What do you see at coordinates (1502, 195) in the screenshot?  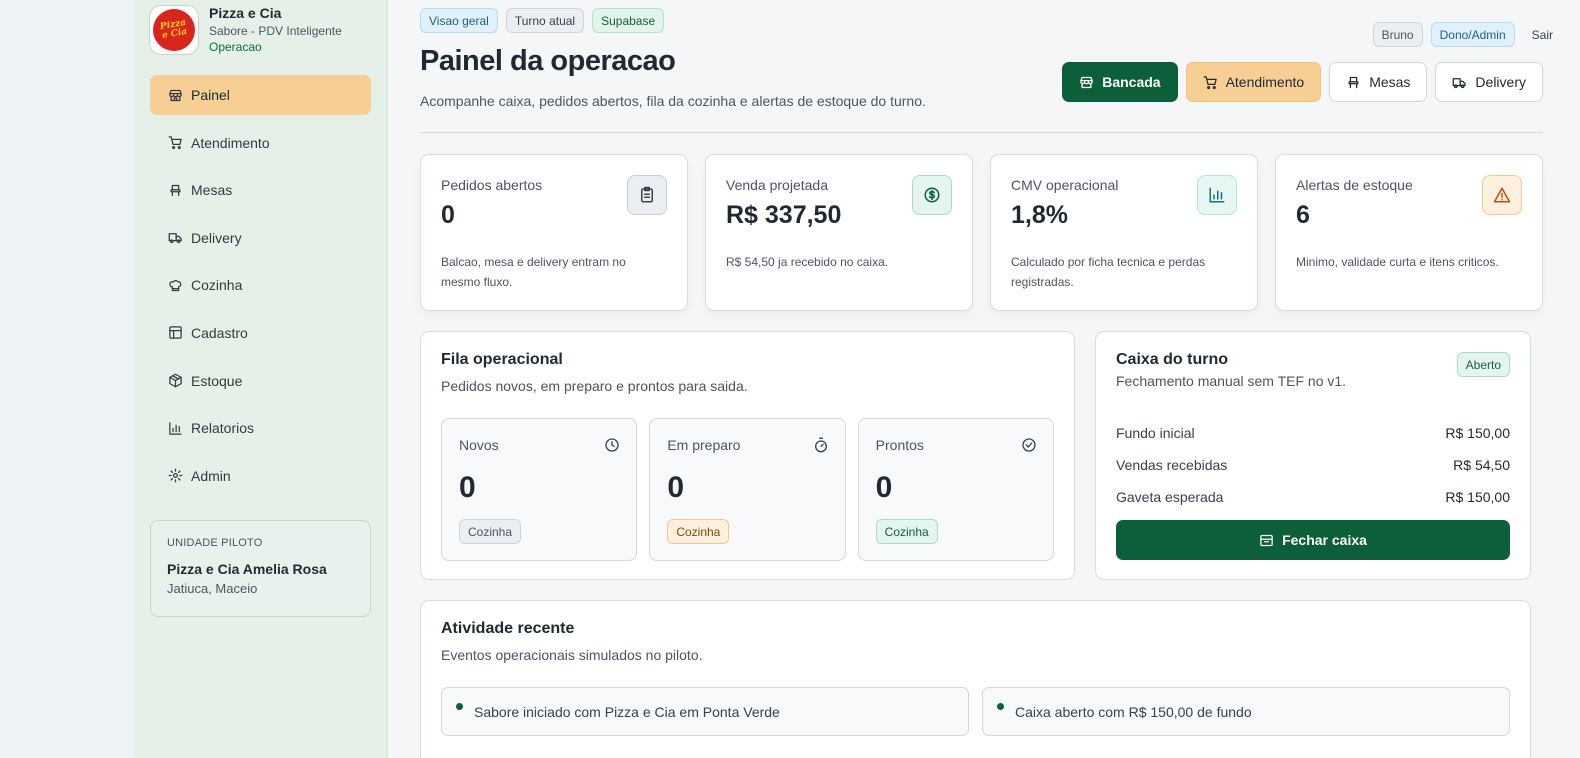 I see `warning-icon` at bounding box center [1502, 195].